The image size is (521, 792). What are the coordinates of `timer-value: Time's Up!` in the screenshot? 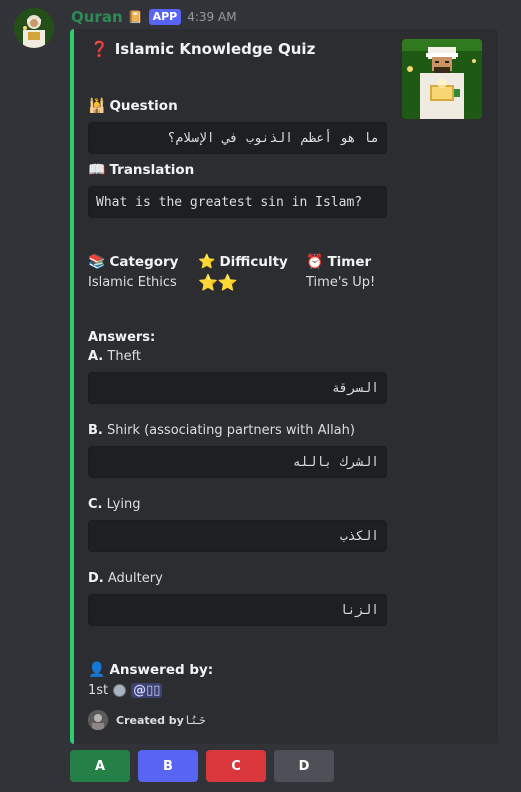 It's located at (341, 282).